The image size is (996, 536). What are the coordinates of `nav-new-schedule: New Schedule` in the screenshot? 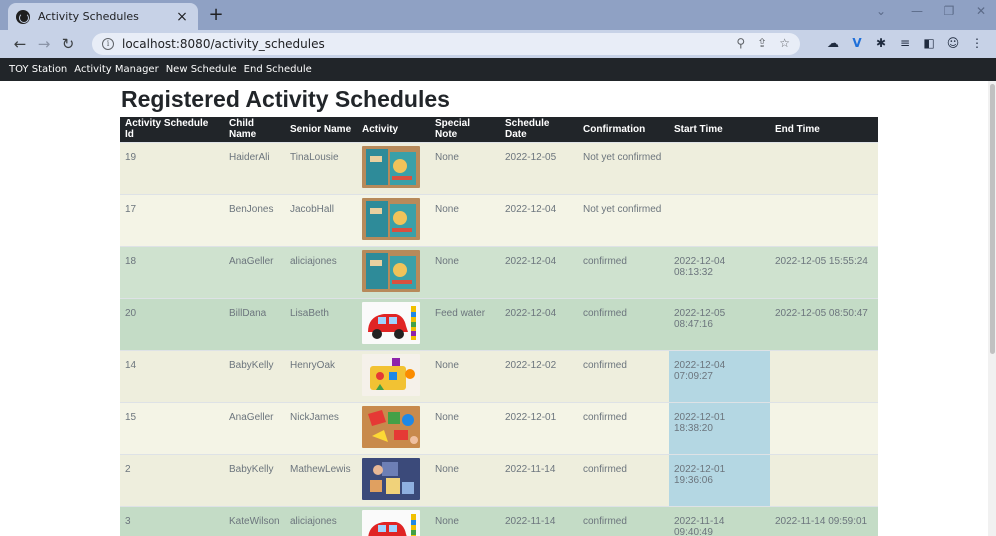 It's located at (201, 69).